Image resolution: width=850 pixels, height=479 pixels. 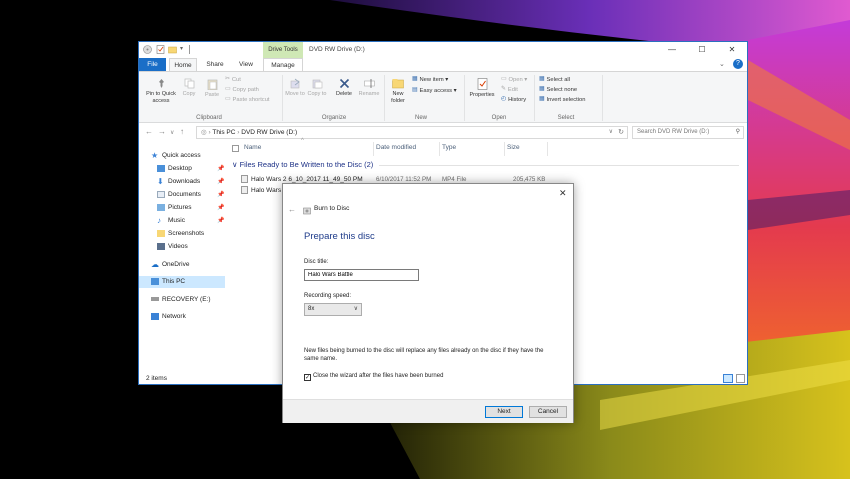 I want to click on move-to-button: Move to, so click(x=295, y=88).